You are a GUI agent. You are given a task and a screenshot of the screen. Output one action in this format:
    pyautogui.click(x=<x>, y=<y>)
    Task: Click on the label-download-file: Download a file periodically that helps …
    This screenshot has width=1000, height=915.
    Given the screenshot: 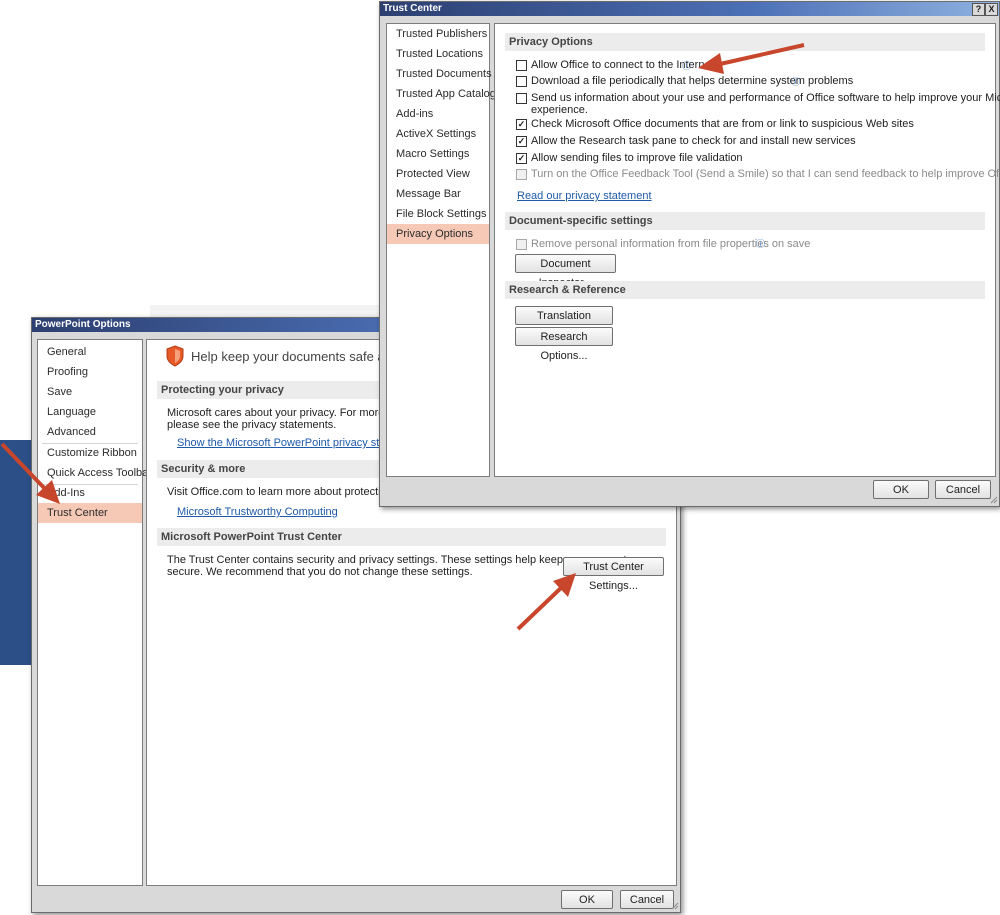 What is the action you would take?
    pyautogui.click(x=692, y=81)
    